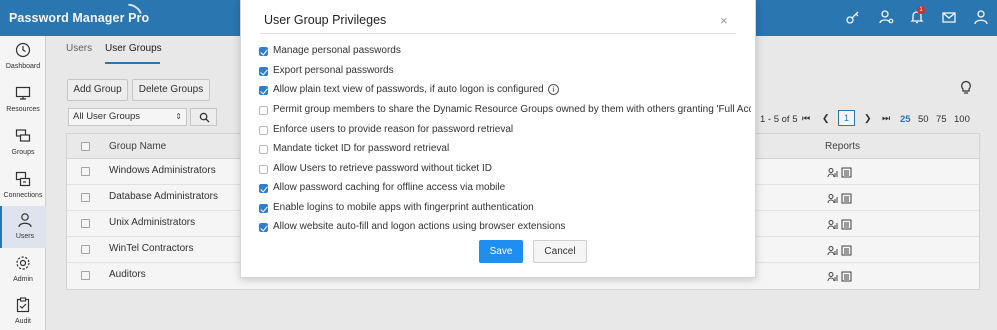 This screenshot has height=330, width=997. Describe the element at coordinates (724, 20) in the screenshot. I see `close-icon: ×` at that location.